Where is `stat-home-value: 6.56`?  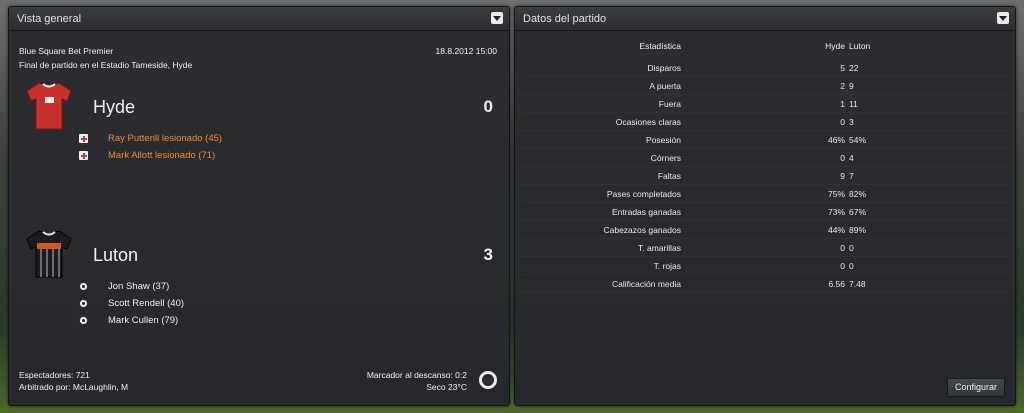
stat-home-value: 6.56 is located at coordinates (836, 284).